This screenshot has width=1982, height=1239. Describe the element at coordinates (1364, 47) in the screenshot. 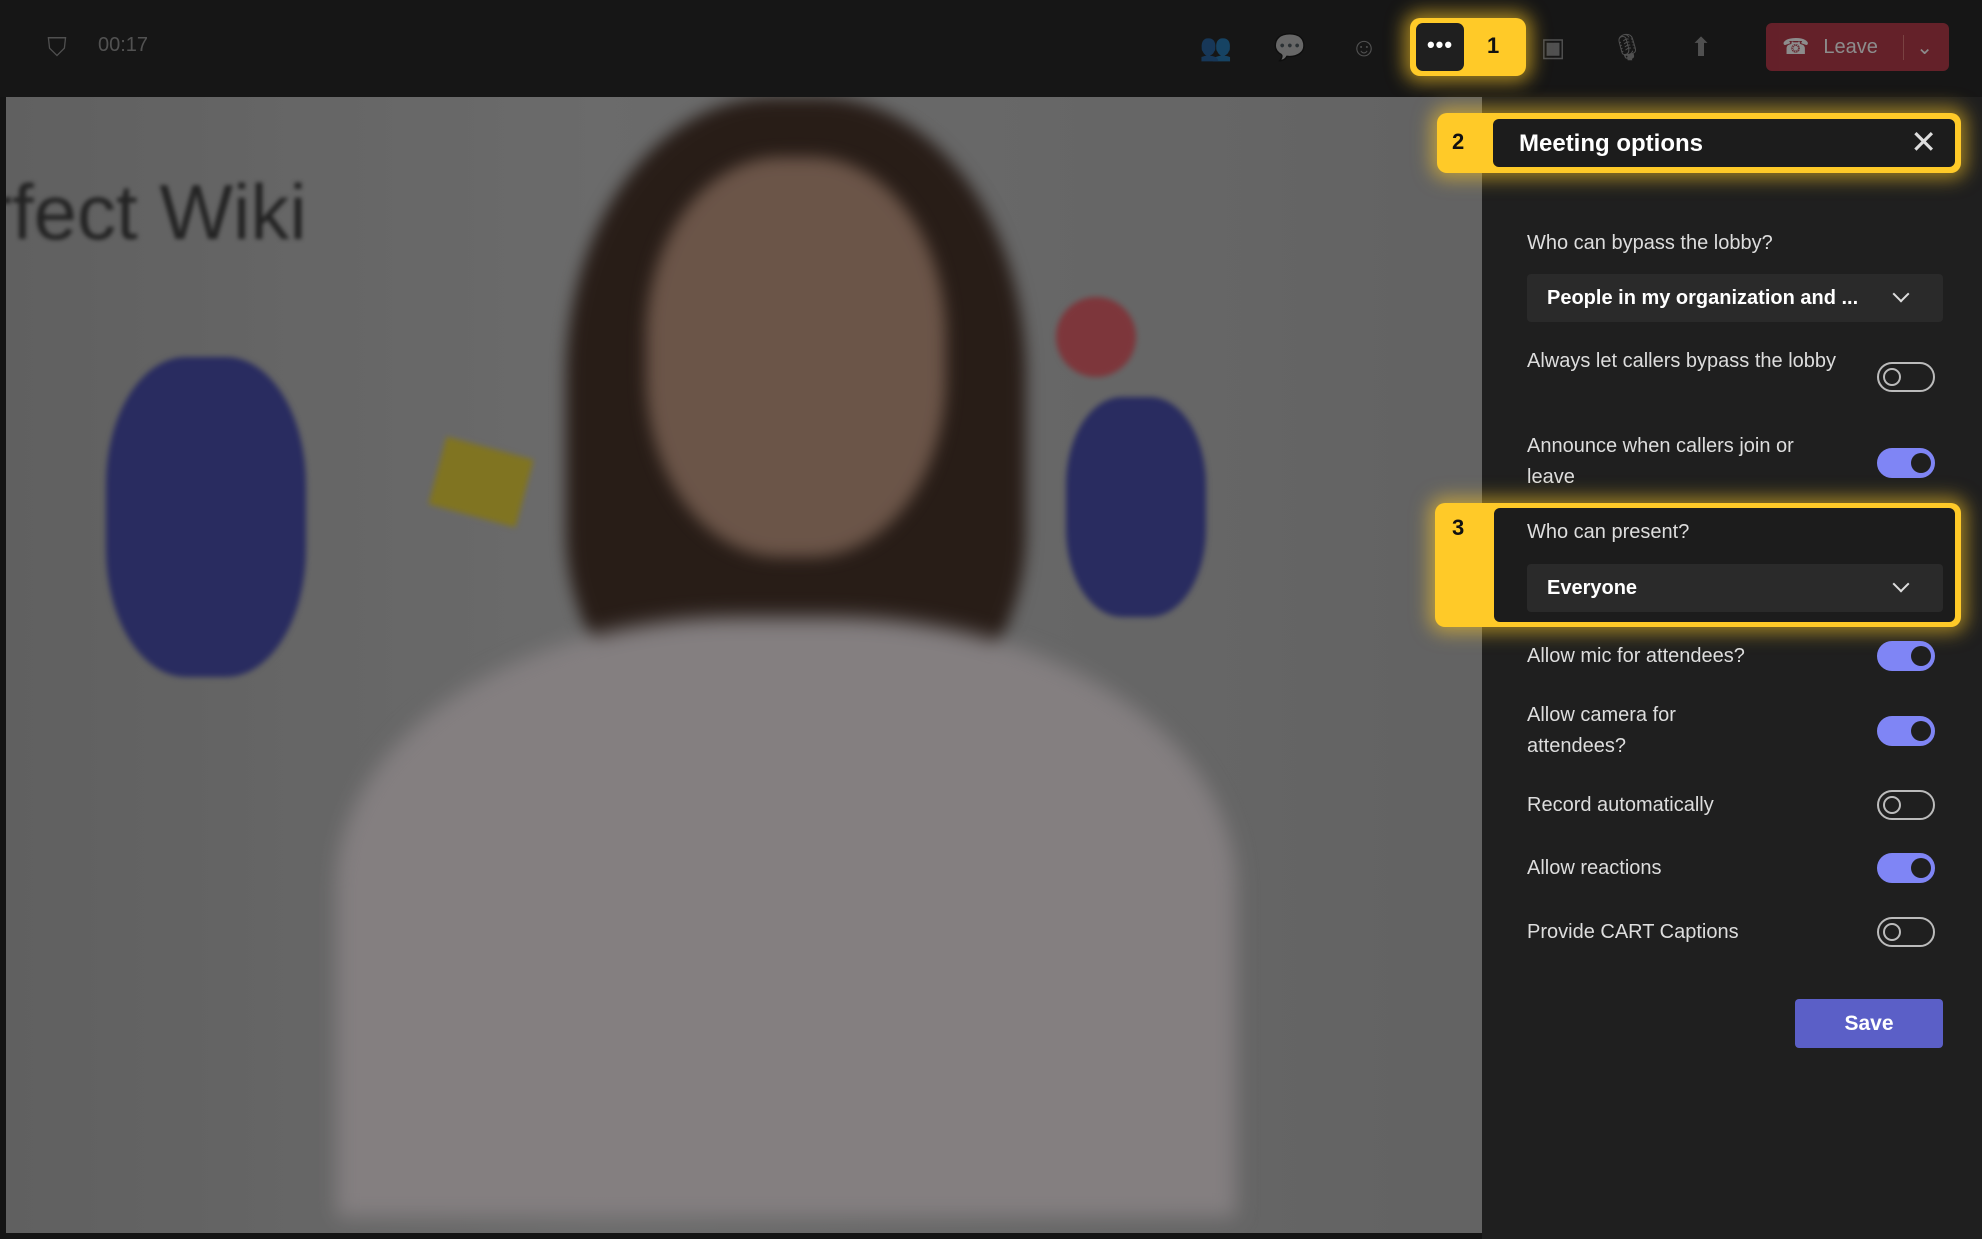

I see `reactions-icon: ☺` at that location.